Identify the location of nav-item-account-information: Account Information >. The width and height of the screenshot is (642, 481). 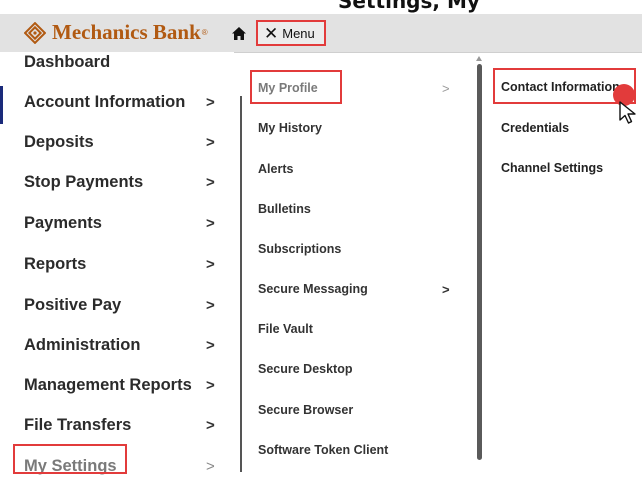
(128, 102).